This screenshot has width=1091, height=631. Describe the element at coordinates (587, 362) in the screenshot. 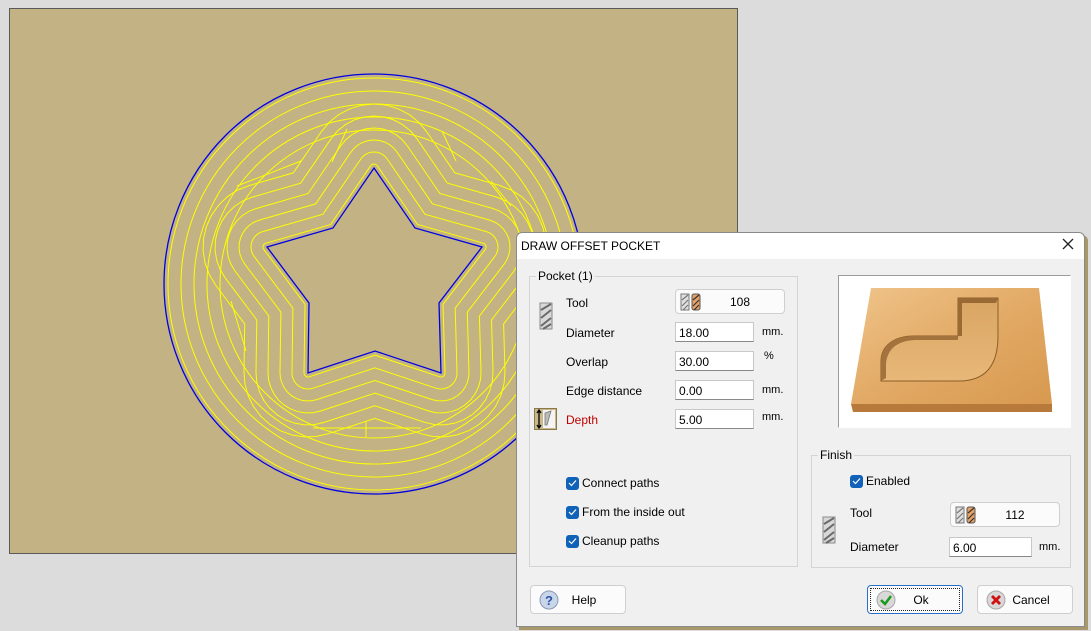

I see `overlap-label: Overlap` at that location.